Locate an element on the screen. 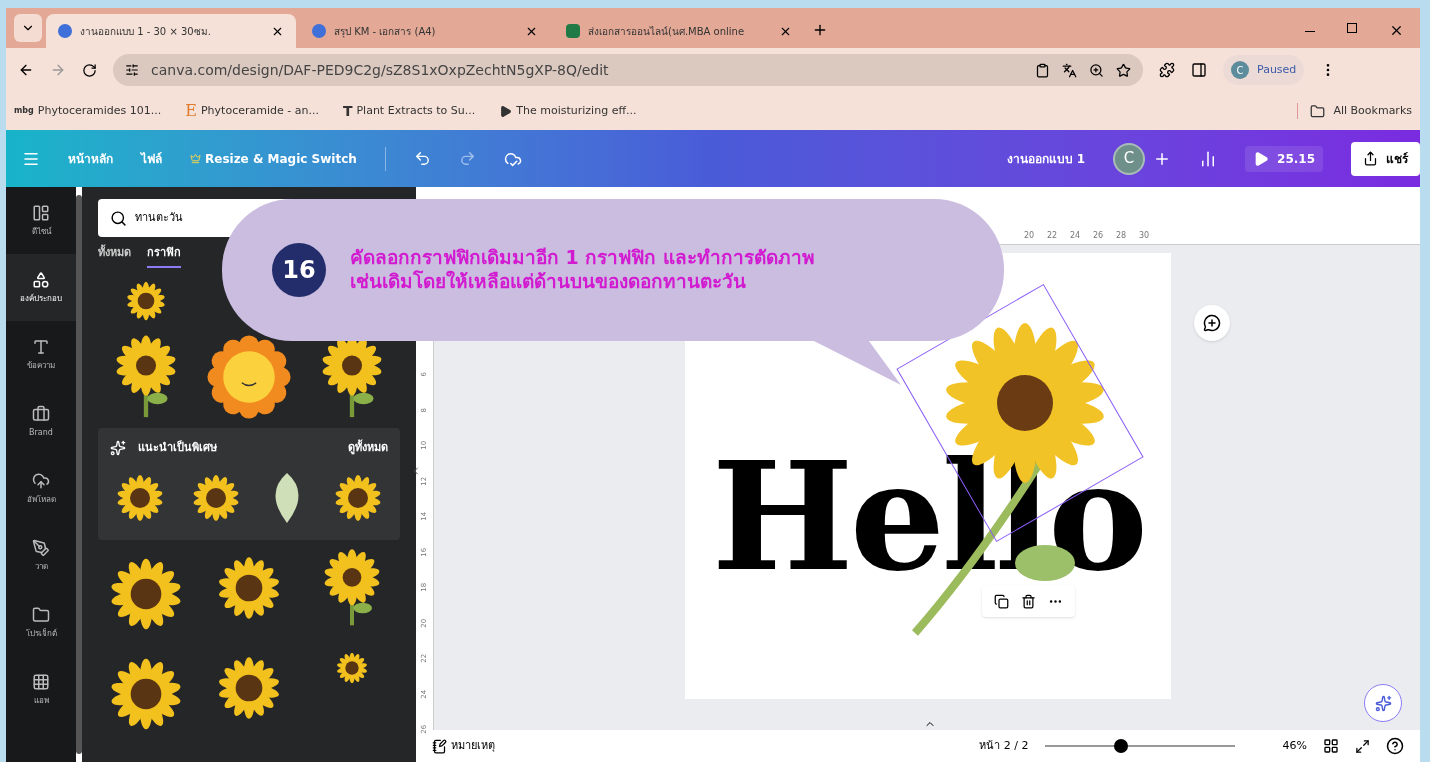  tab-title: ส่งเอกสารออนไลน์(นศ.MBA online is located at coordinates (667, 31).